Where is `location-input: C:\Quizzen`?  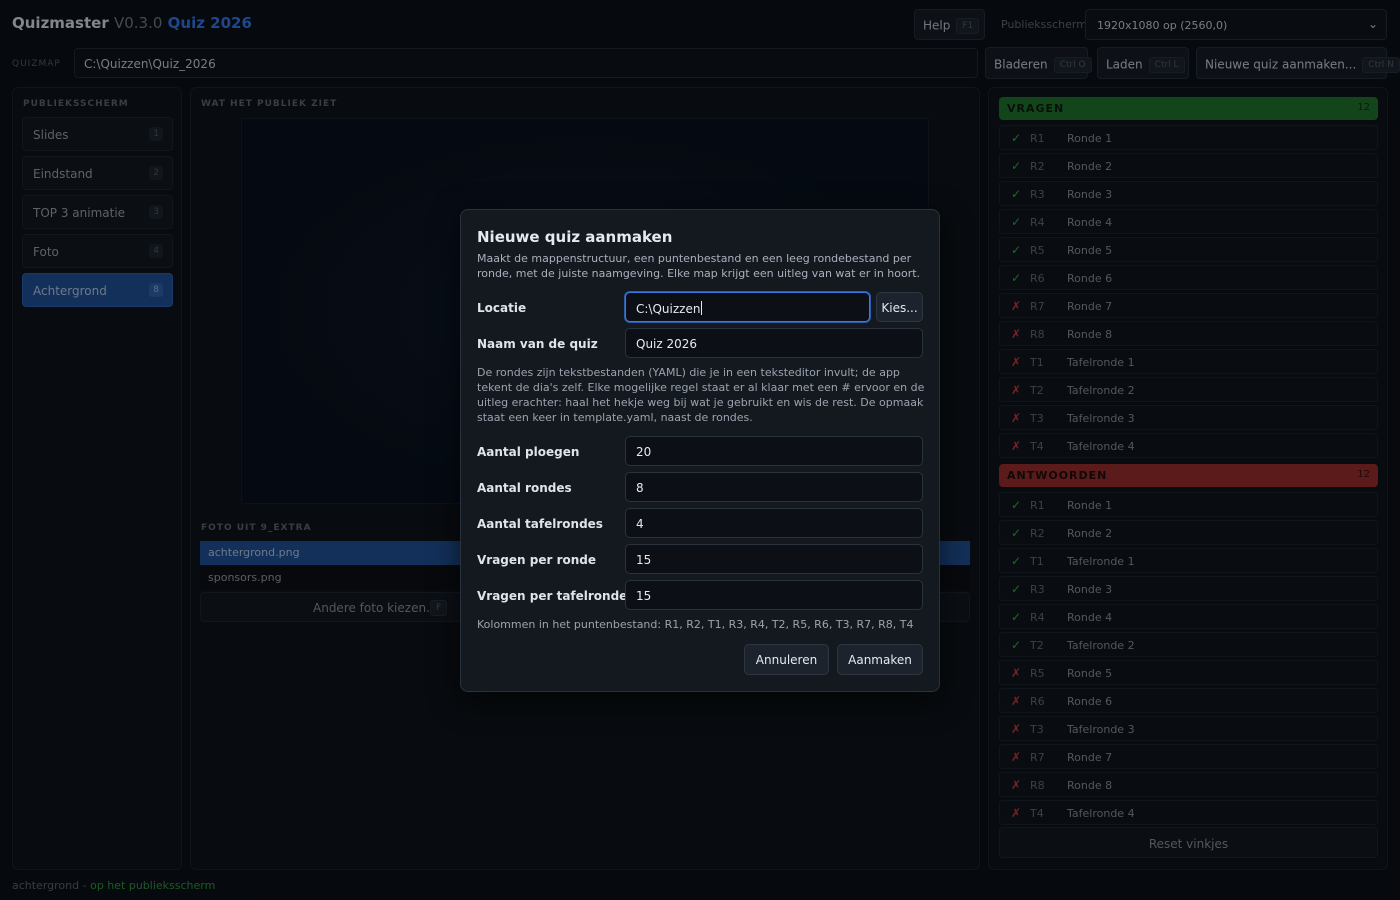 location-input: C:\Quizzen is located at coordinates (747, 307).